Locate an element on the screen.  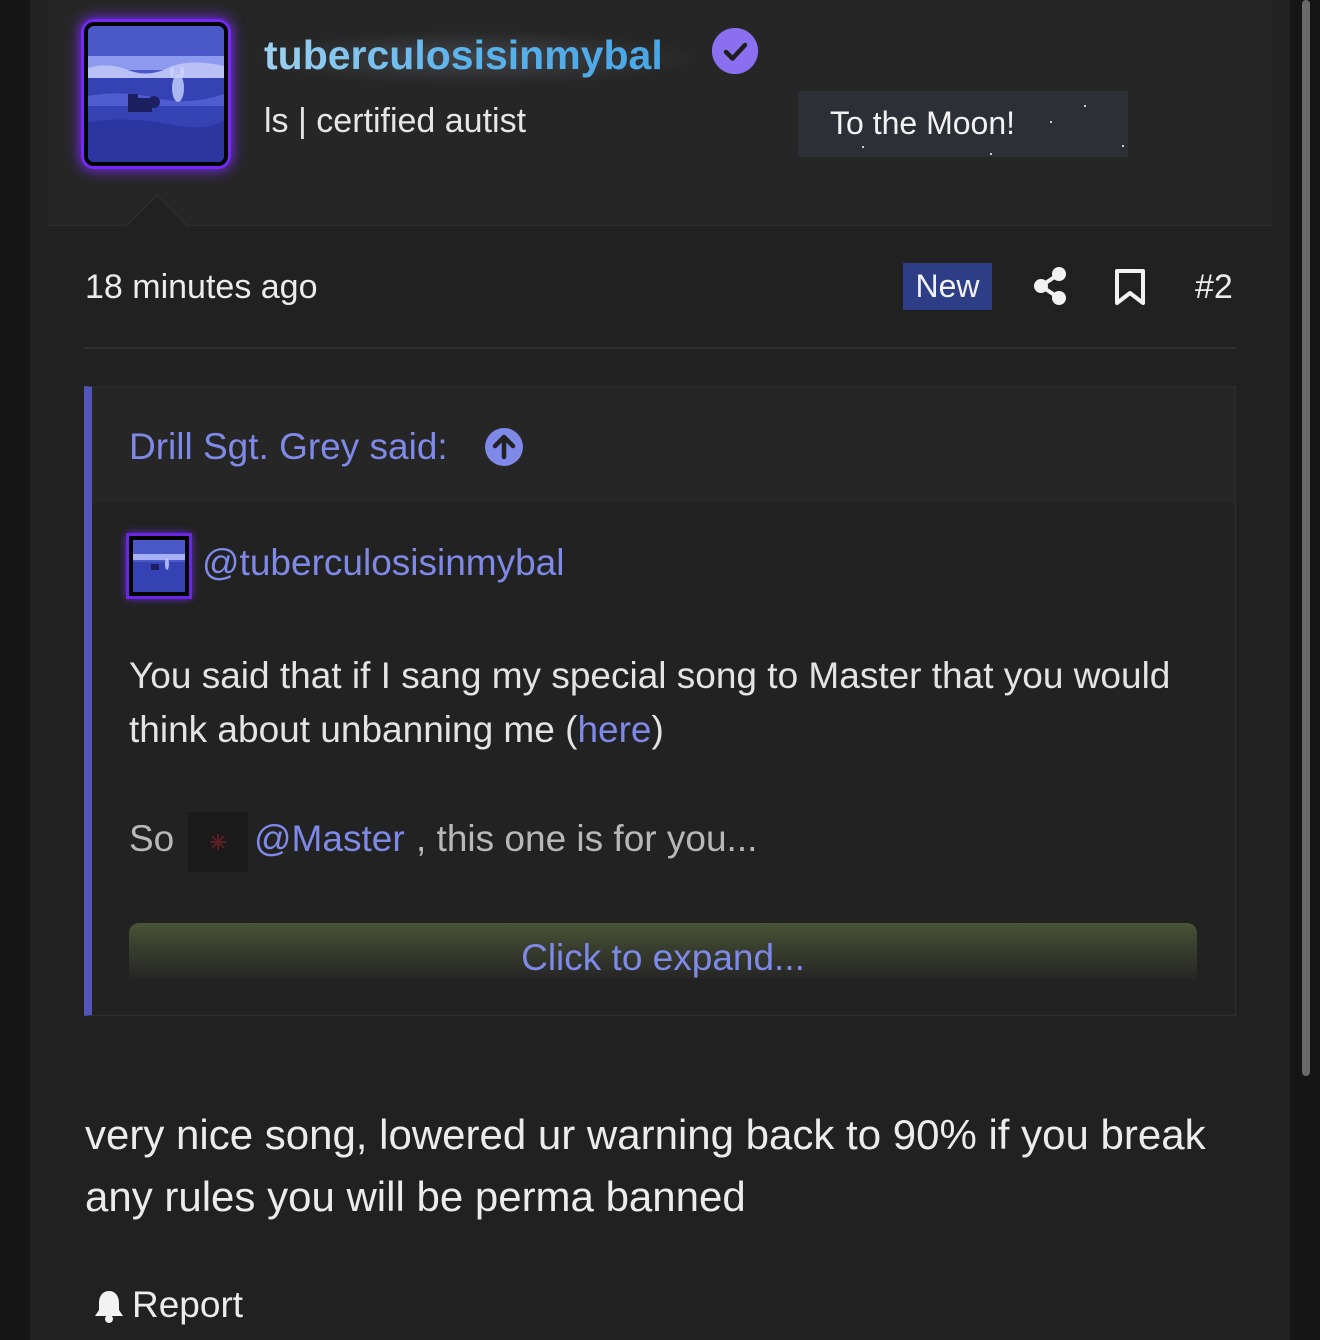
post-timestamp: 18 minutes ago is located at coordinates (201, 287).